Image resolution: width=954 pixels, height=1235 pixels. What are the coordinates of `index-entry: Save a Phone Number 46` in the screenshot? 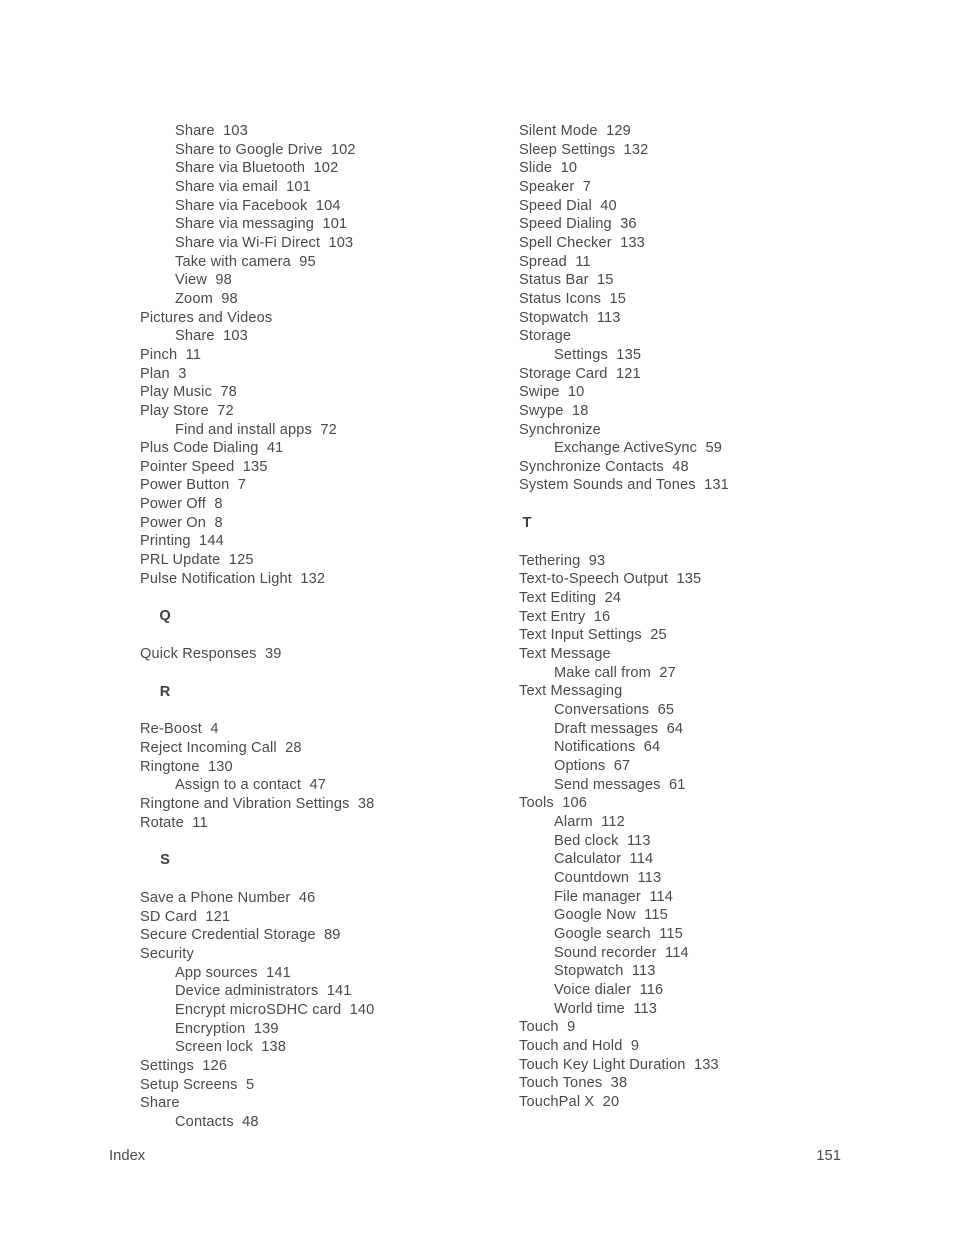 It's located at (228, 897).